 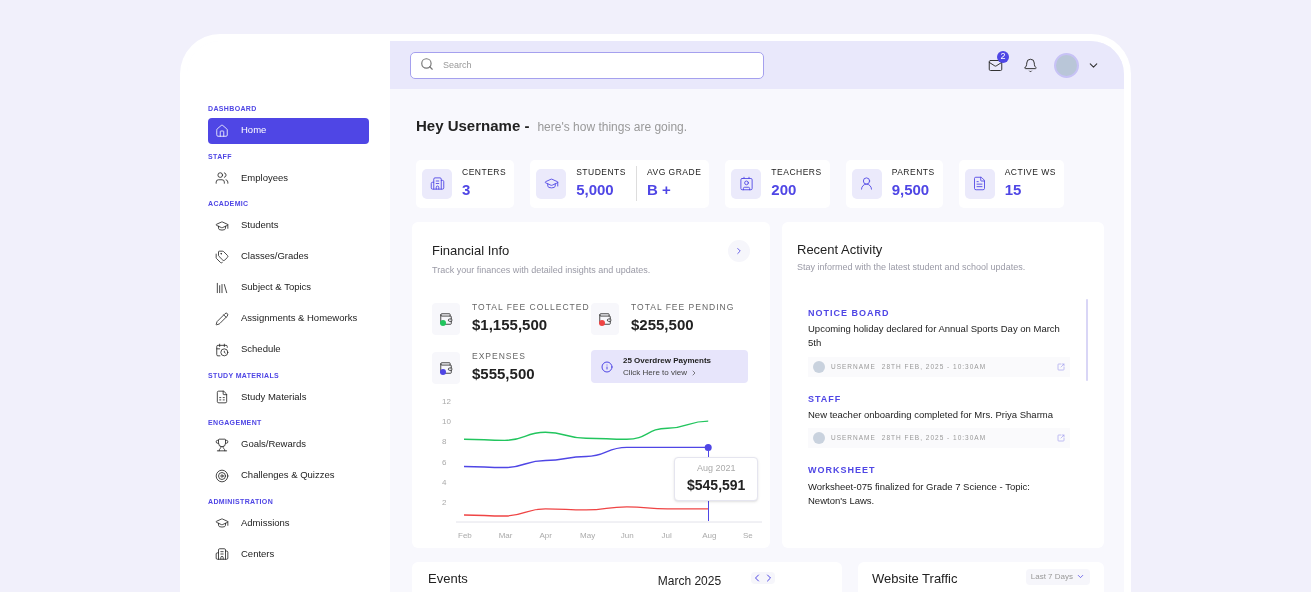 What do you see at coordinates (222, 475) in the screenshot?
I see `target-icon` at bounding box center [222, 475].